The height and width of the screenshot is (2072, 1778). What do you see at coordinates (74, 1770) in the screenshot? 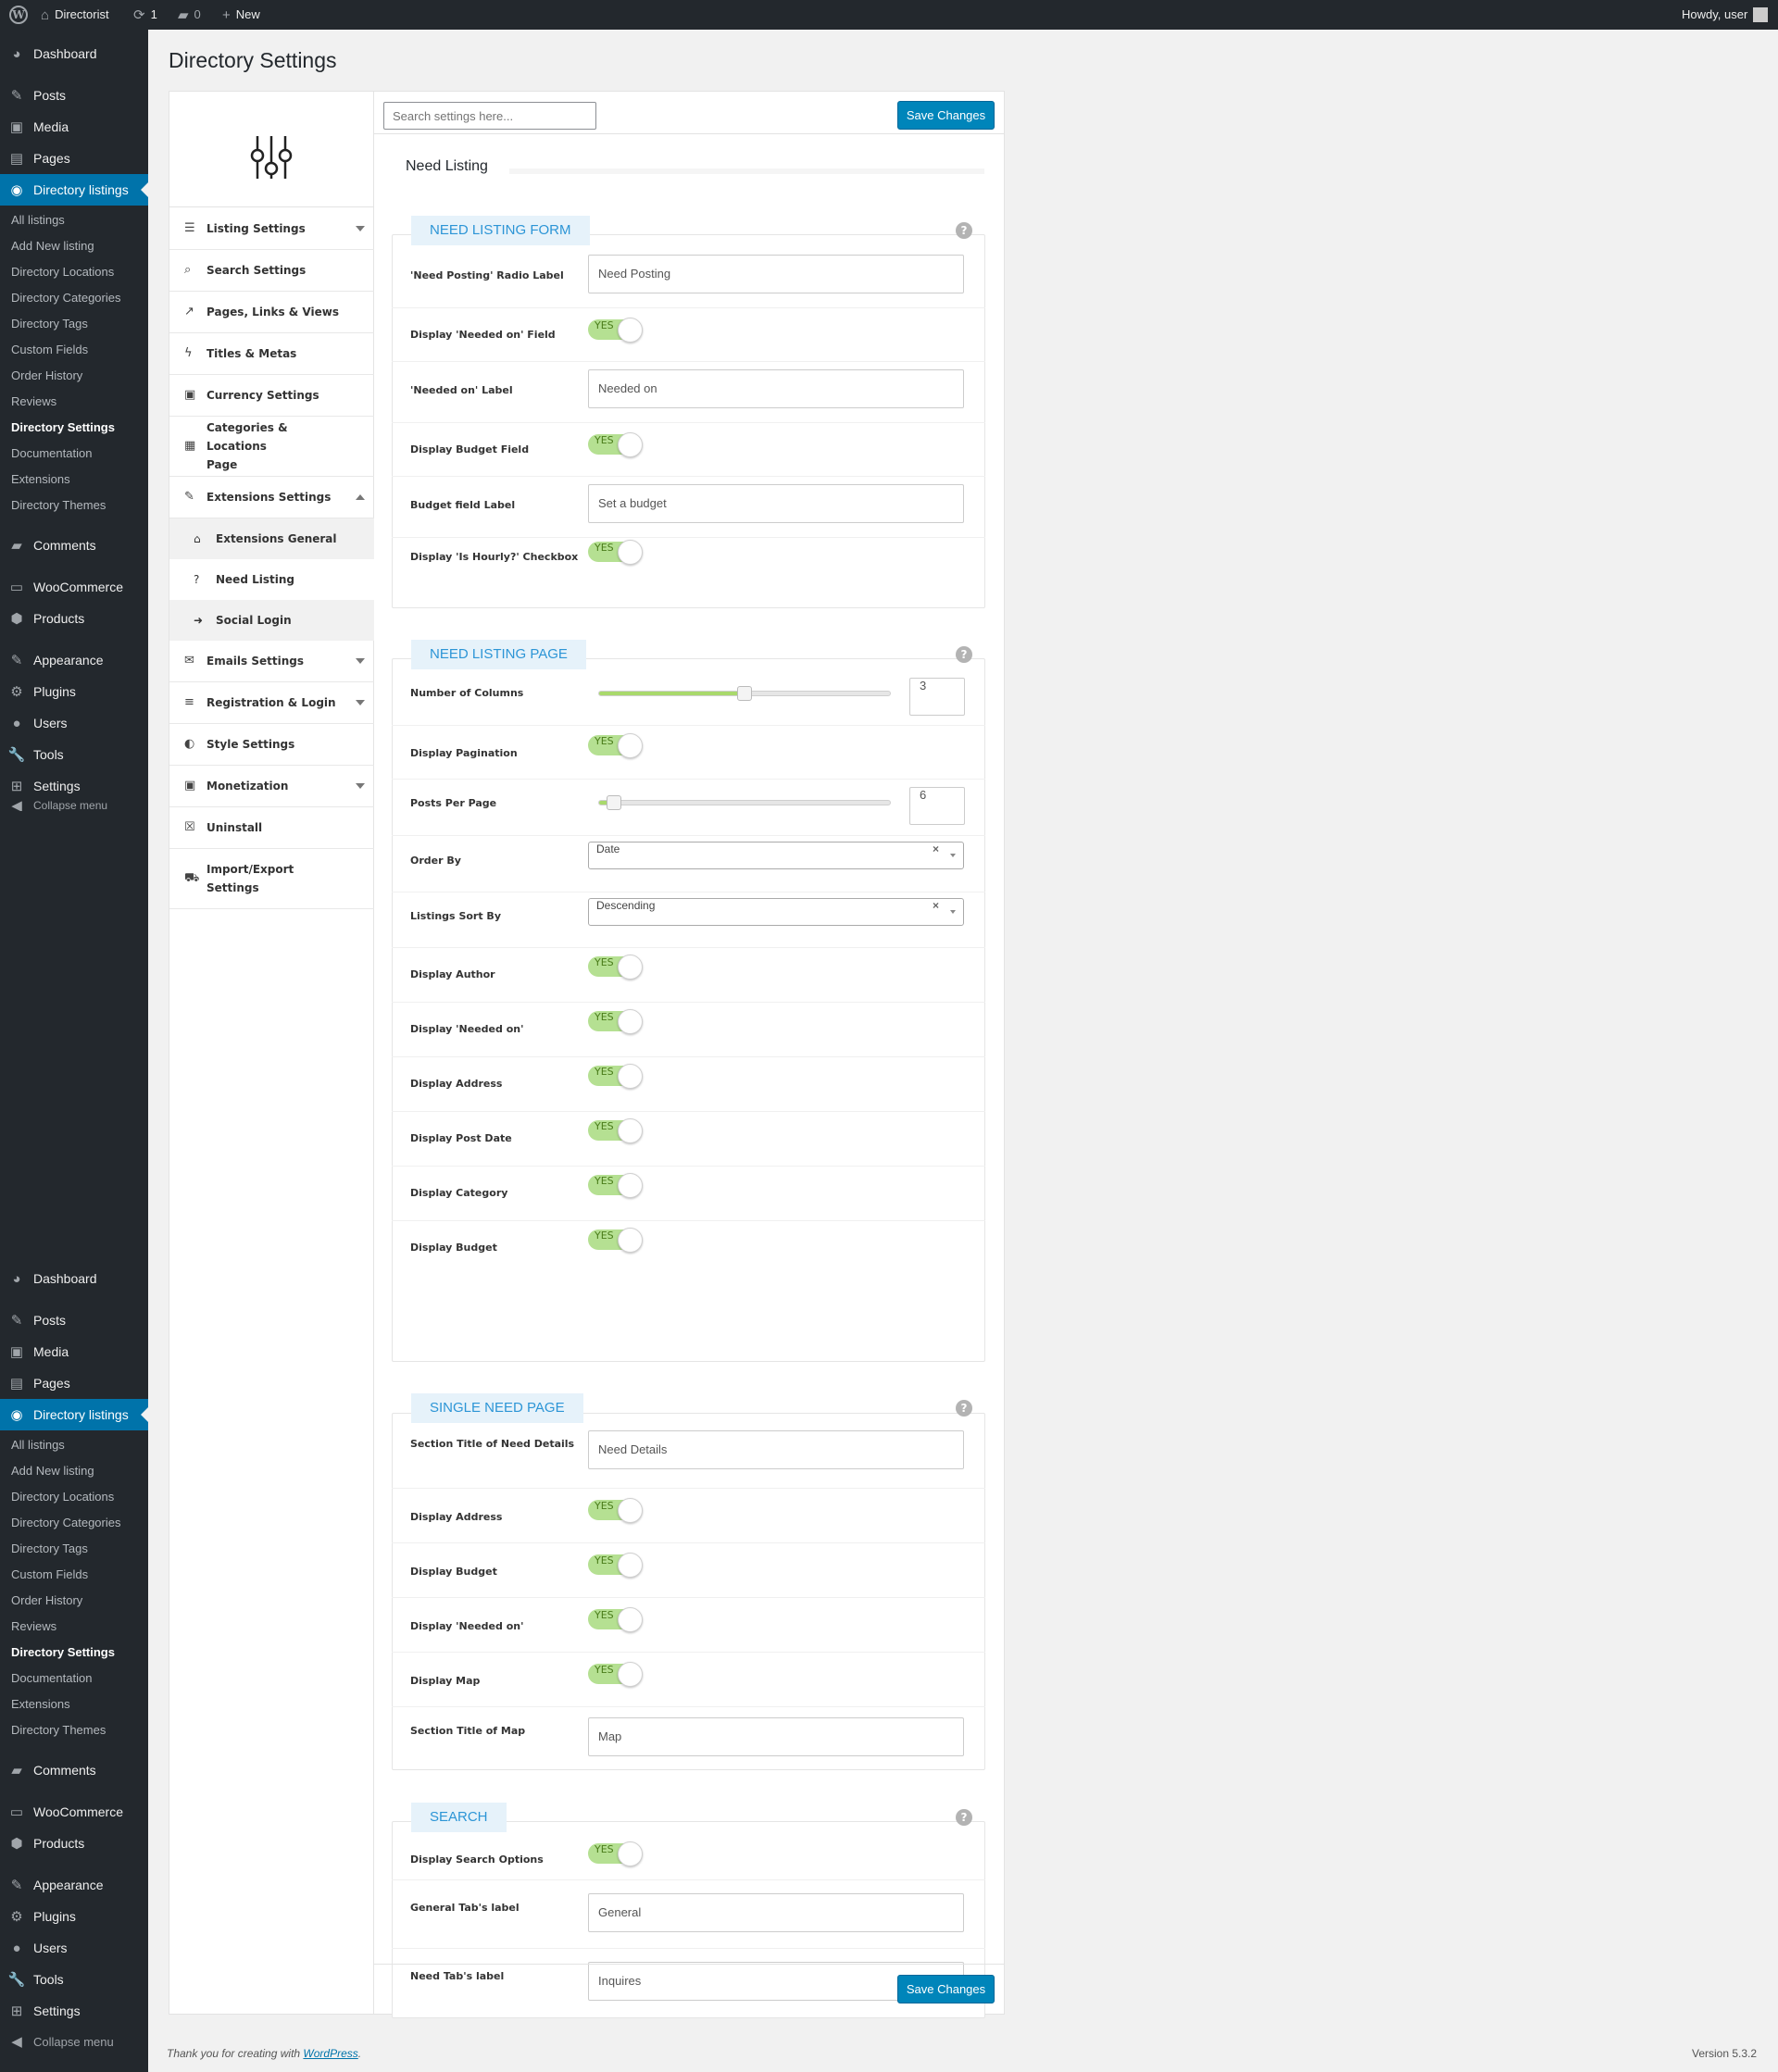
I see `menu-item-comments: ▰ Comments` at bounding box center [74, 1770].